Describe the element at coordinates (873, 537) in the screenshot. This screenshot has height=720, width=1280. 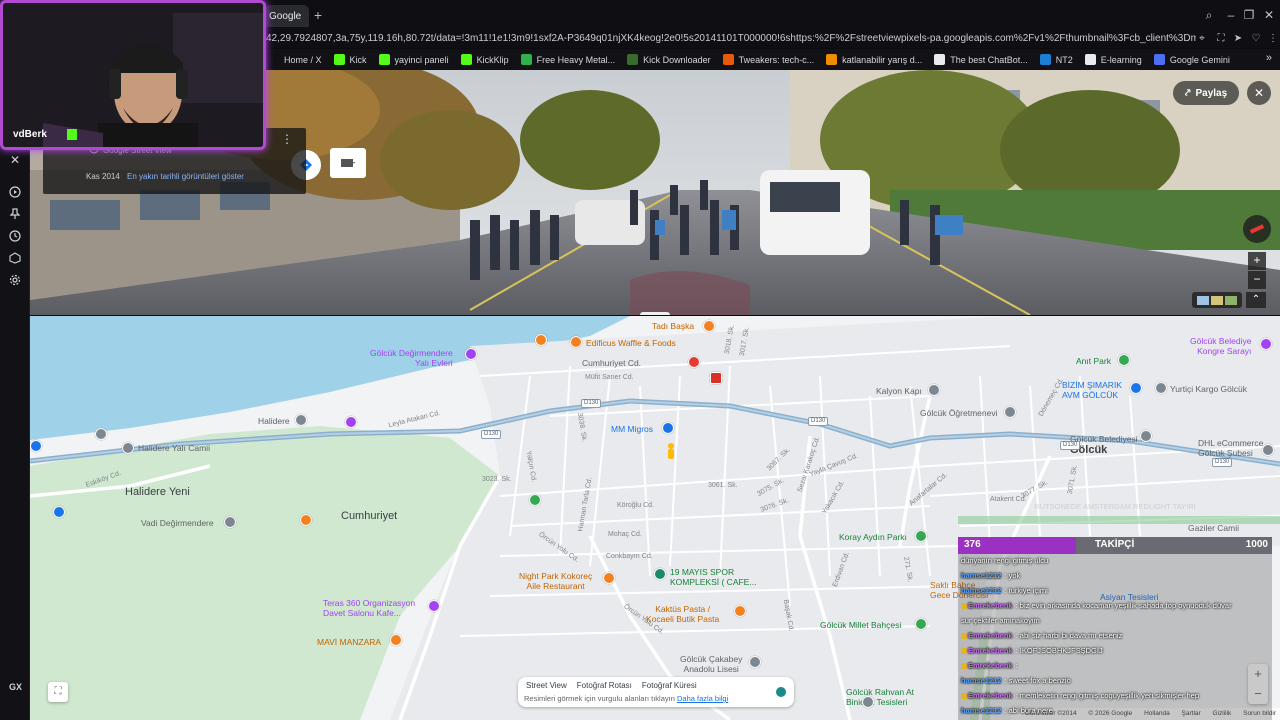
I see `poi-koray-aydin-parki: Koray Aydın Parkı` at that location.